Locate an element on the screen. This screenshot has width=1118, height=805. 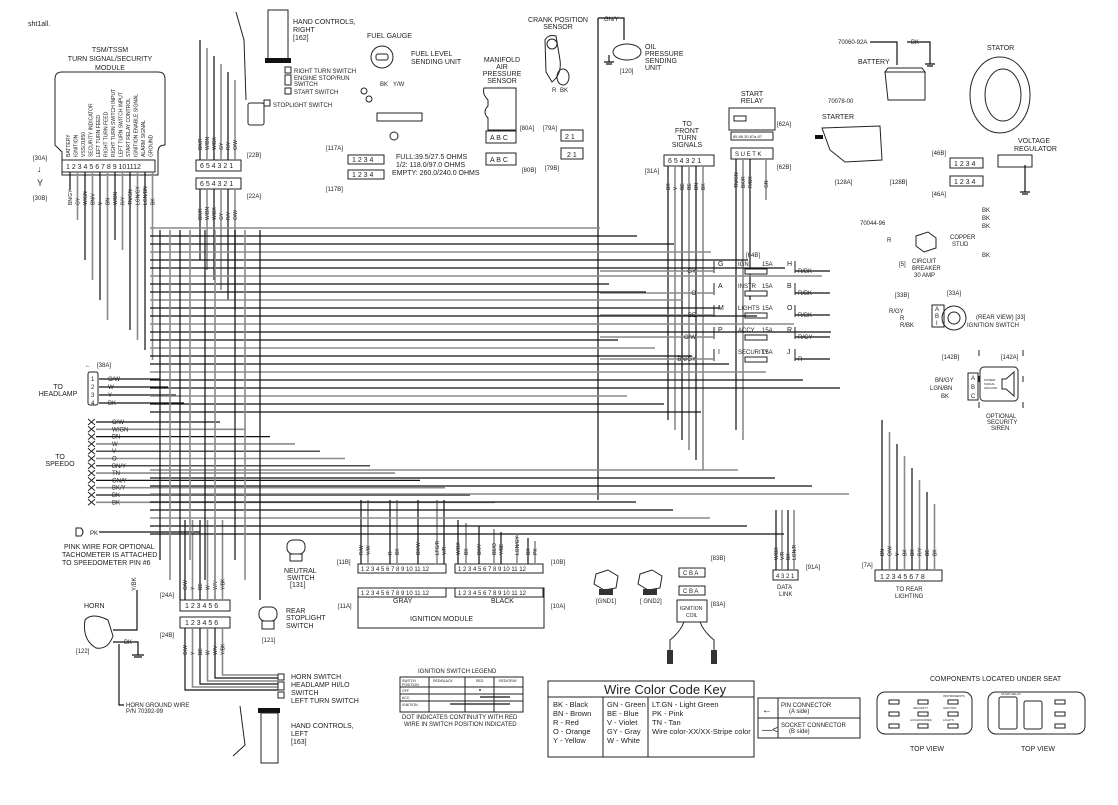
color-key-title: Wire Color Code Key is located at coordinates (665, 689).